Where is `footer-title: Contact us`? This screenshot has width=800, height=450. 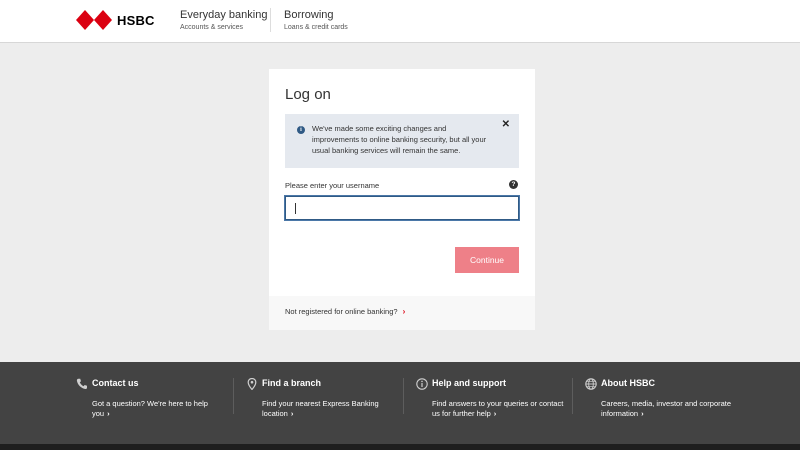
footer-title: Contact us is located at coordinates (115, 383).